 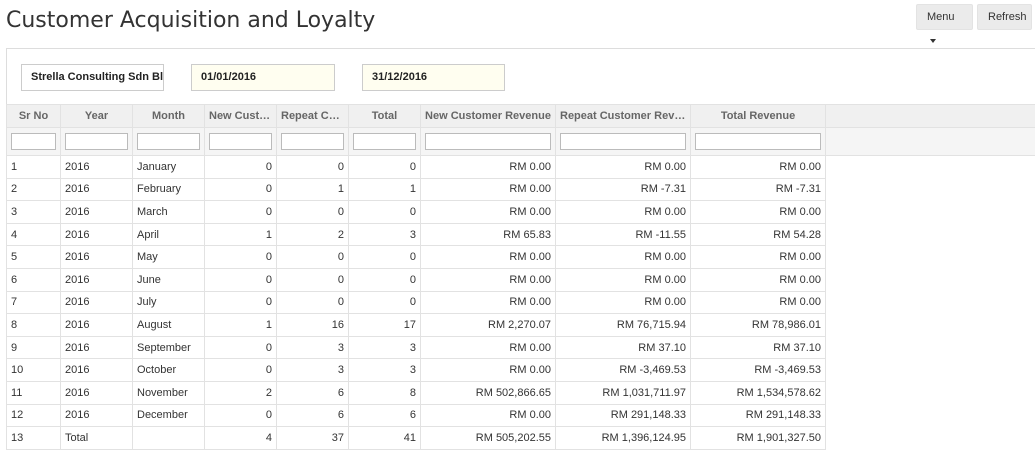 What do you see at coordinates (623, 234) in the screenshot?
I see `cell-repeat-customer-revenue: RM -11.55` at bounding box center [623, 234].